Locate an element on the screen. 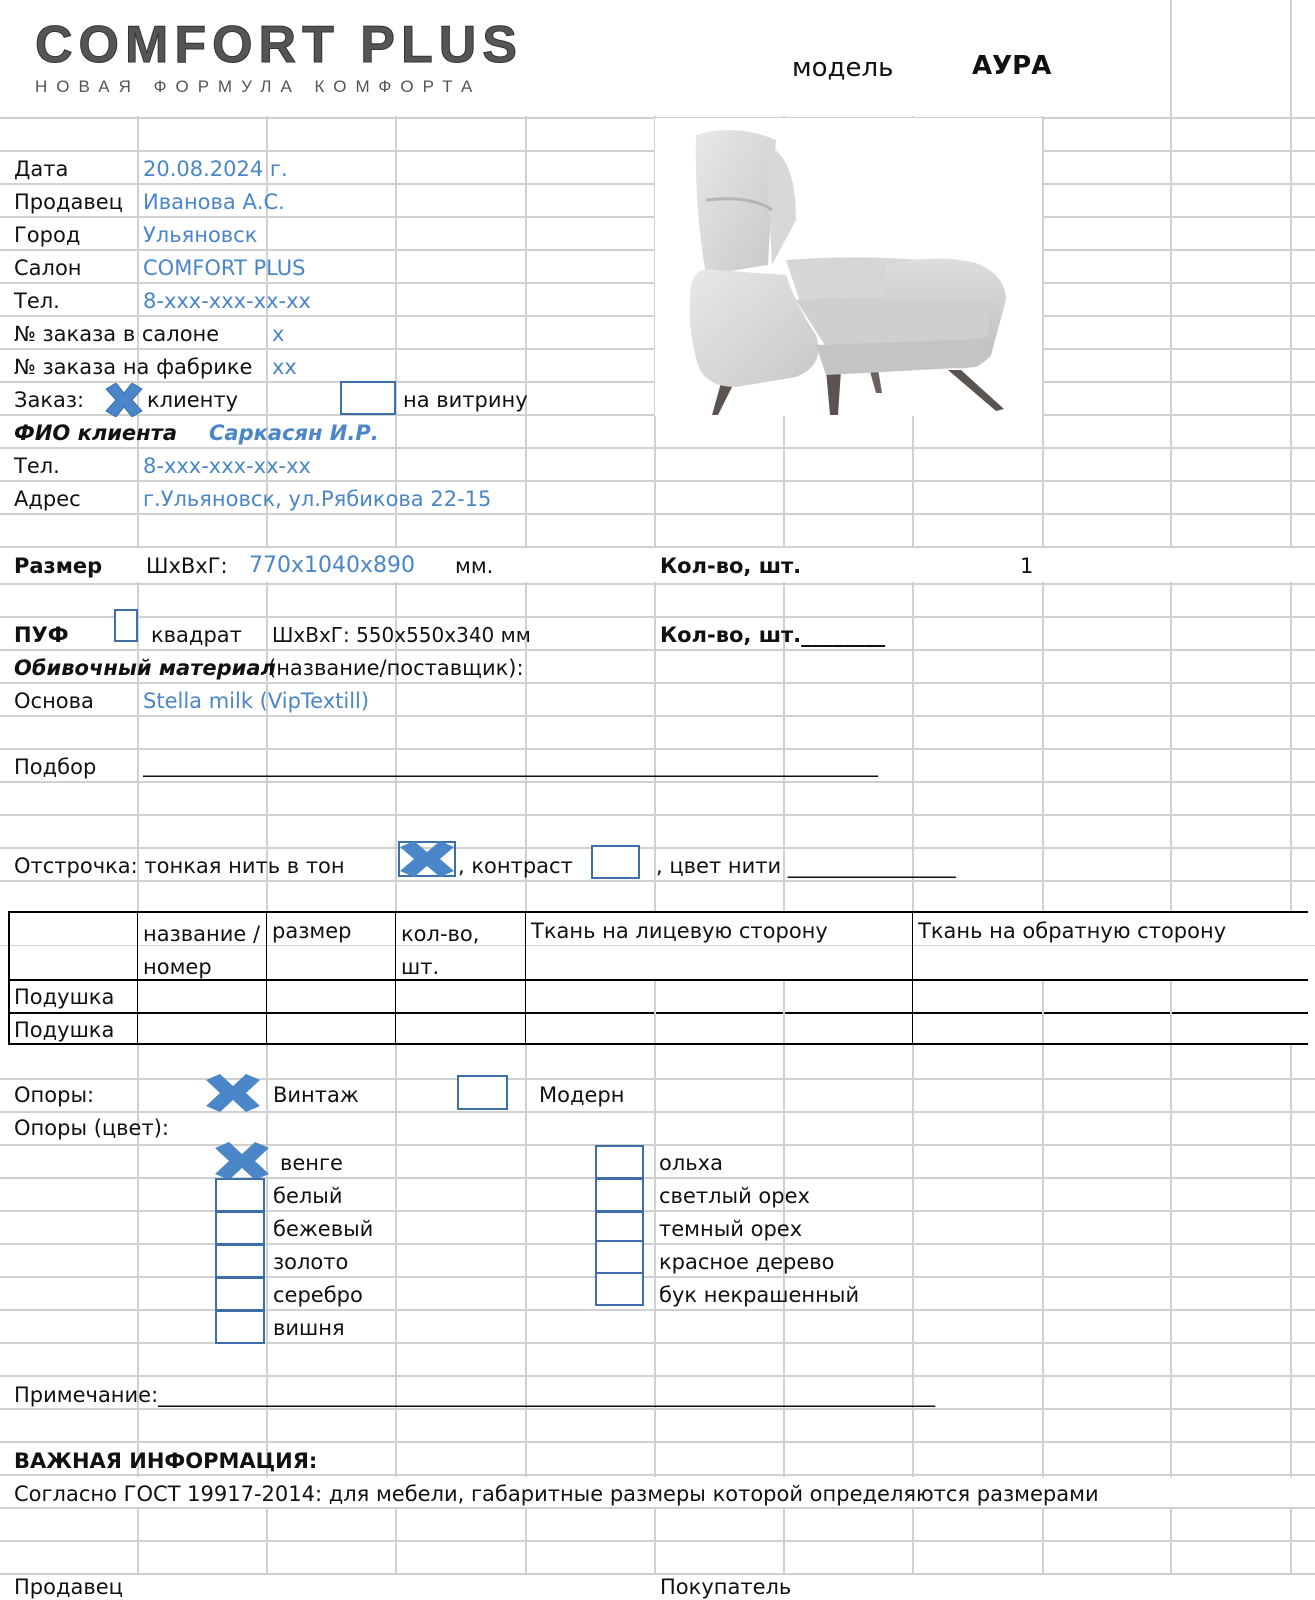 The width and height of the screenshot is (1315, 1600). col-size-header: размер is located at coordinates (312, 931).